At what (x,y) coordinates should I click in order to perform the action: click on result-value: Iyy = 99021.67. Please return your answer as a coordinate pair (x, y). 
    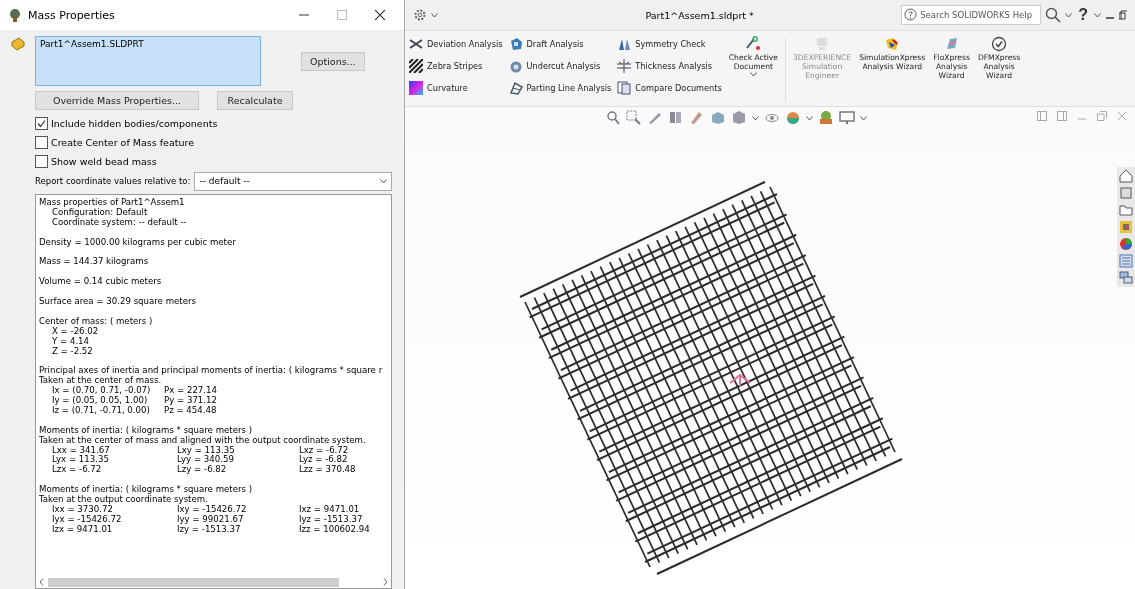
    Looking at the image, I should click on (211, 519).